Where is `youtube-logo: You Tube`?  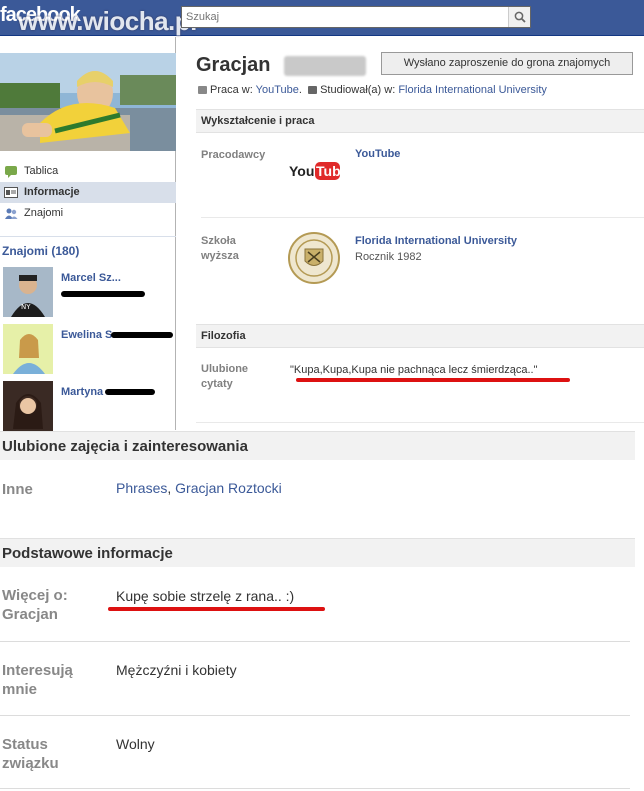
youtube-logo: You Tube is located at coordinates (318, 171).